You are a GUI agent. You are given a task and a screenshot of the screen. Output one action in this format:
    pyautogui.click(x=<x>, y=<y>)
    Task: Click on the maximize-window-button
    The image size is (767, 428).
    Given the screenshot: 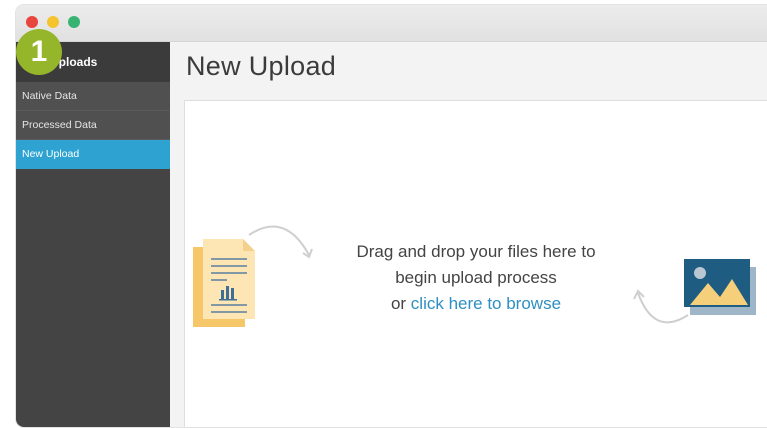 What is the action you would take?
    pyautogui.click(x=74, y=22)
    